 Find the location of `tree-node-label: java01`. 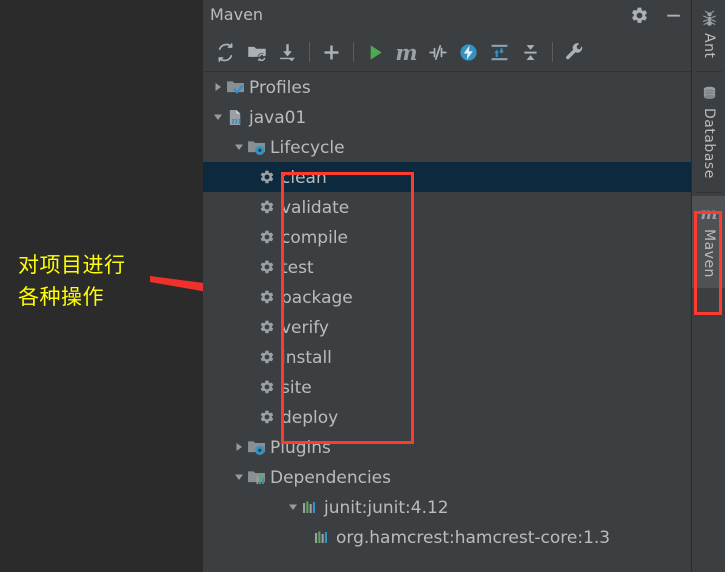

tree-node-label: java01 is located at coordinates (278, 117).